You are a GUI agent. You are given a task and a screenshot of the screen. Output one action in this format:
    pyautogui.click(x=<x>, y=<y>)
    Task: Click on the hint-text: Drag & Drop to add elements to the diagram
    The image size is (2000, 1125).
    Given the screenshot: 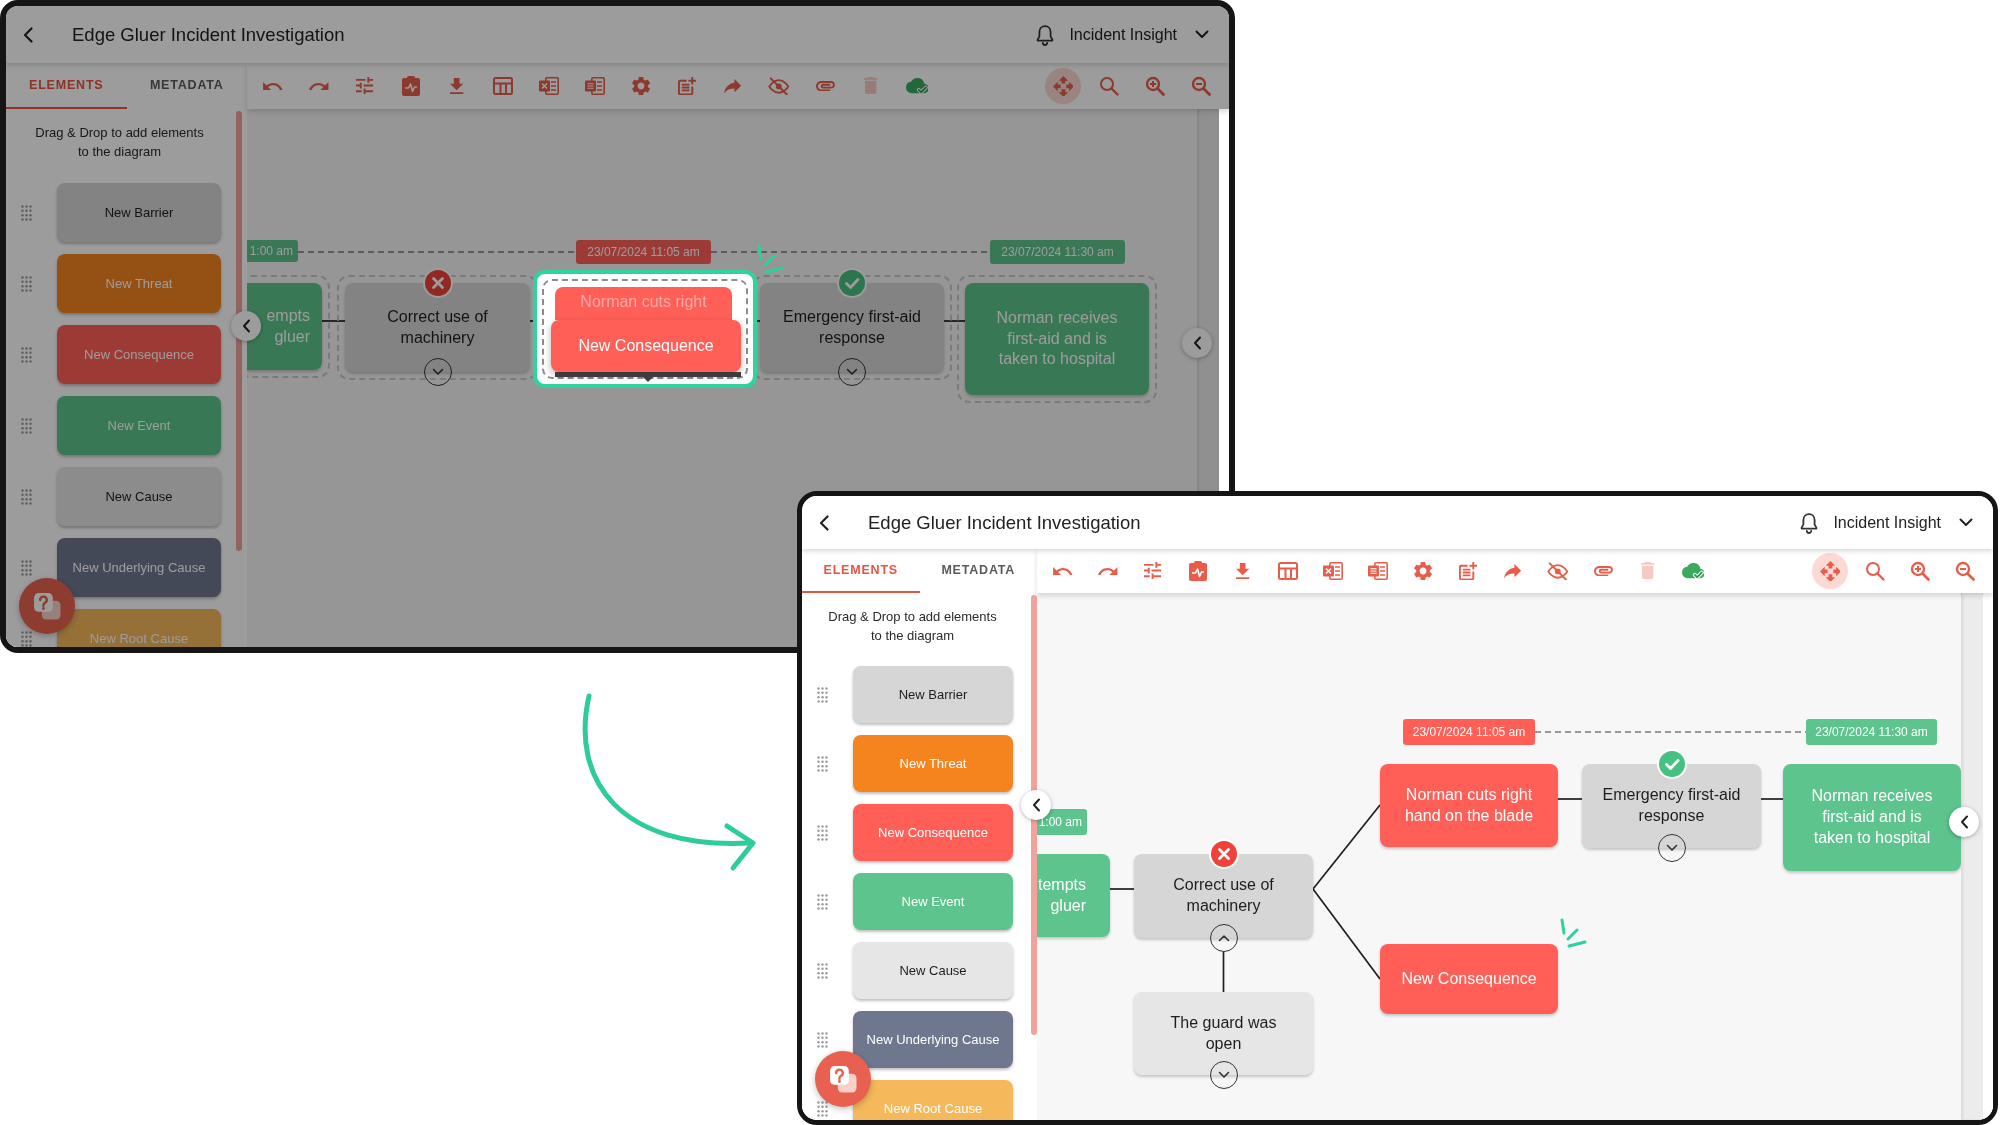 What is the action you would take?
    pyautogui.click(x=912, y=626)
    